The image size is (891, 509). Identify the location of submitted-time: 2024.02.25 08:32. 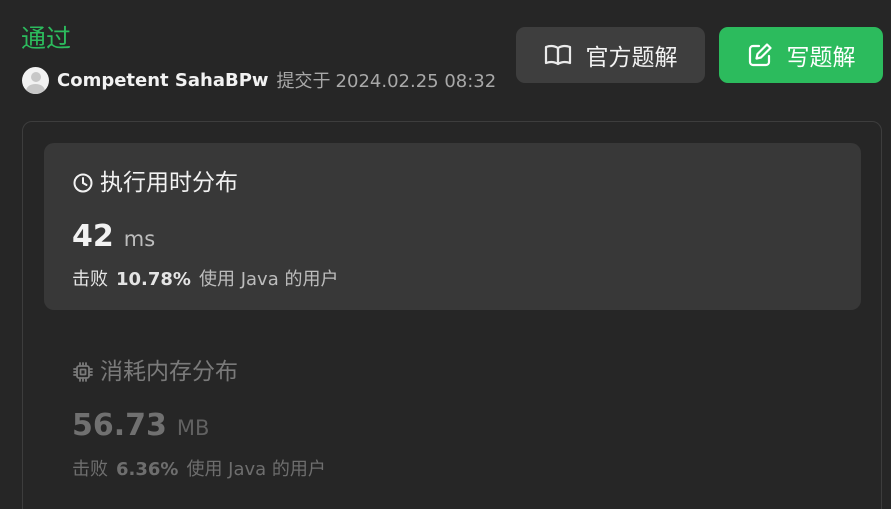
(416, 81).